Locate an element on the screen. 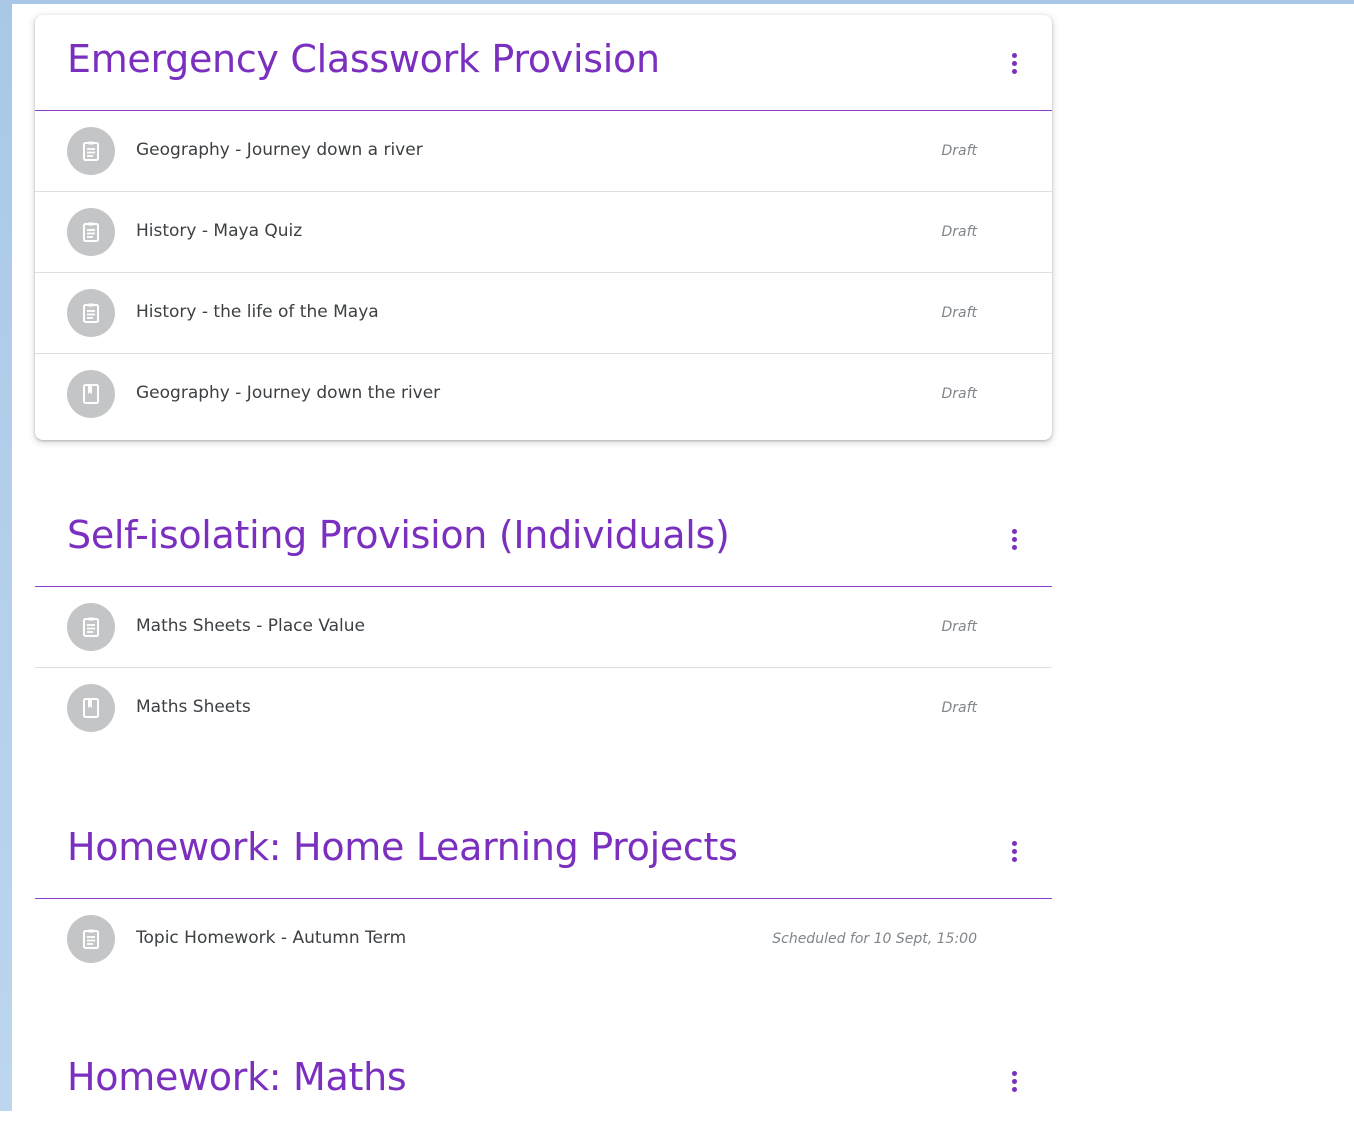 This screenshot has height=1129, width=1354. classwork-item: History - the life of the Maya Draft is located at coordinates (543, 313).